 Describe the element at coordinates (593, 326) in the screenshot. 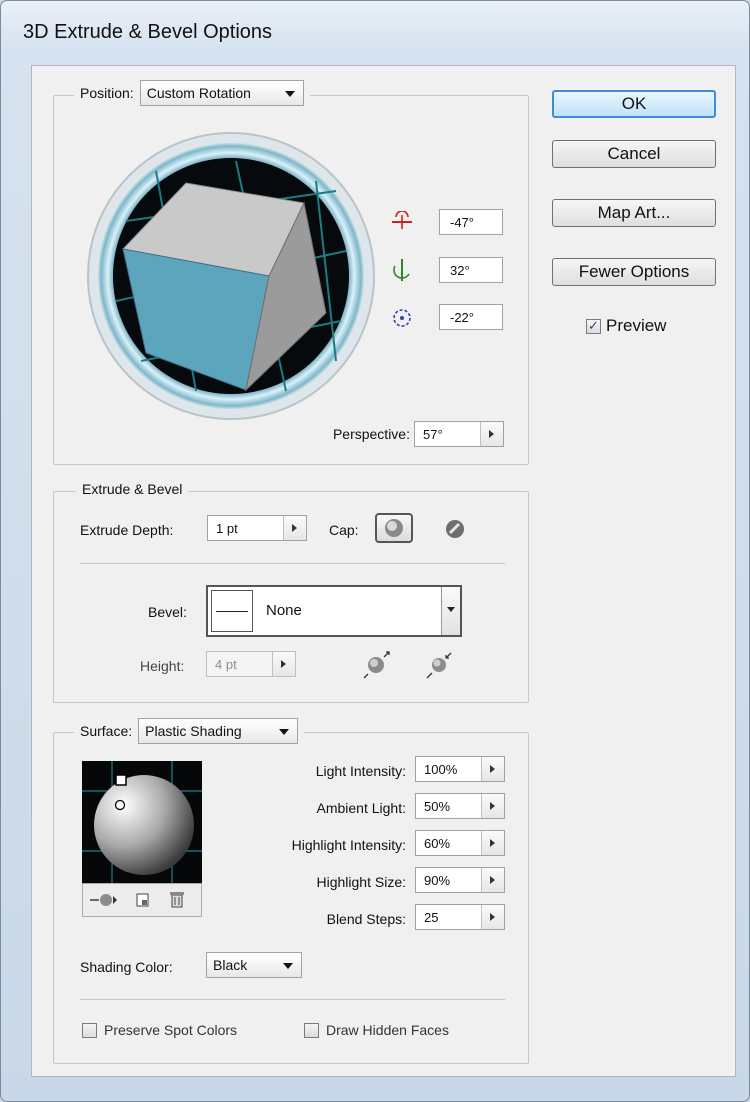

I see `preview-check-icon: ✓` at that location.